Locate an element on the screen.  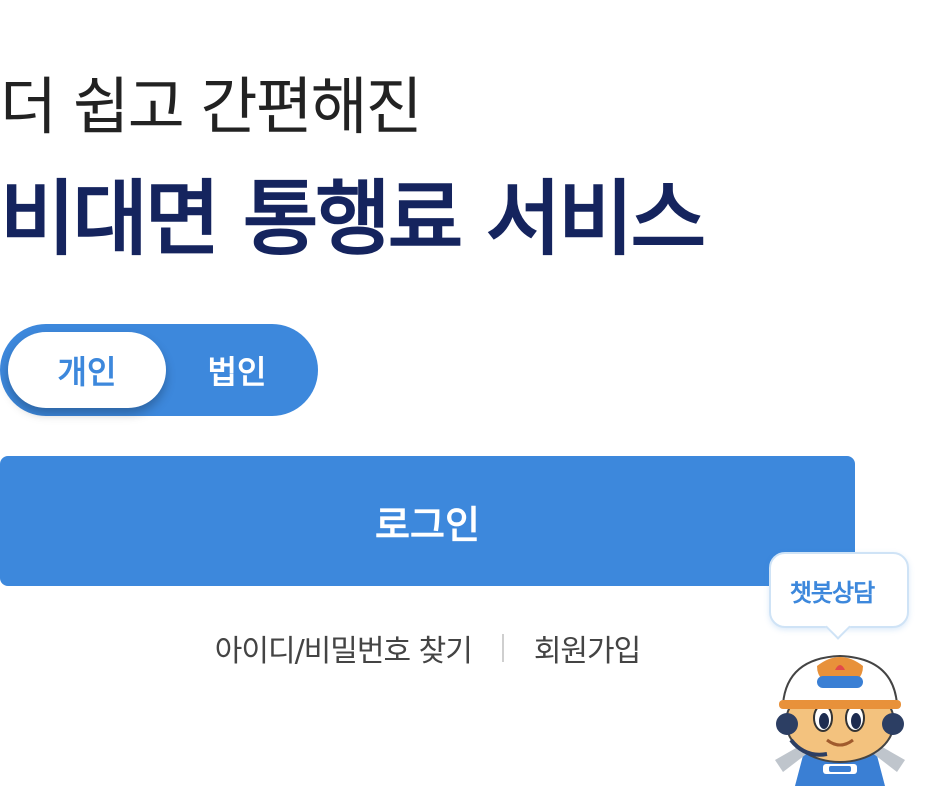
member-type-toggle: 개인 법인 is located at coordinates (159, 370).